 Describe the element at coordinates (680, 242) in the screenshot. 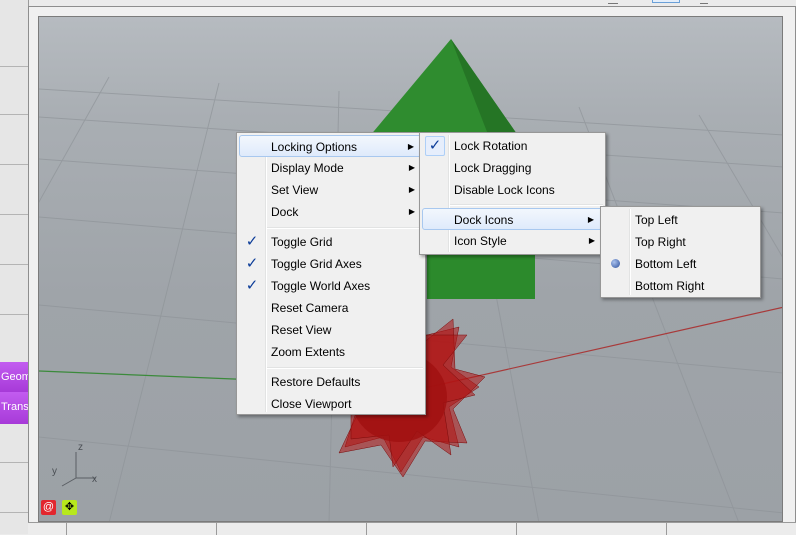

I see `menu-item-top-right: Top Right` at that location.